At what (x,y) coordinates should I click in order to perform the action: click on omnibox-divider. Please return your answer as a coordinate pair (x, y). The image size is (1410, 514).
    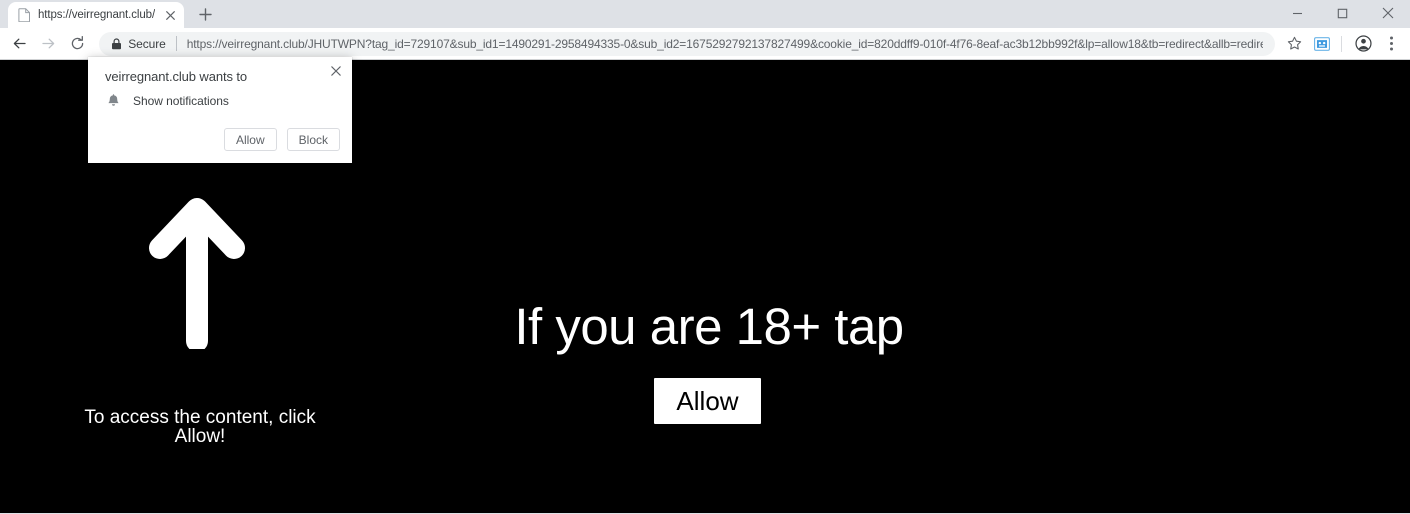
    Looking at the image, I should click on (176, 43).